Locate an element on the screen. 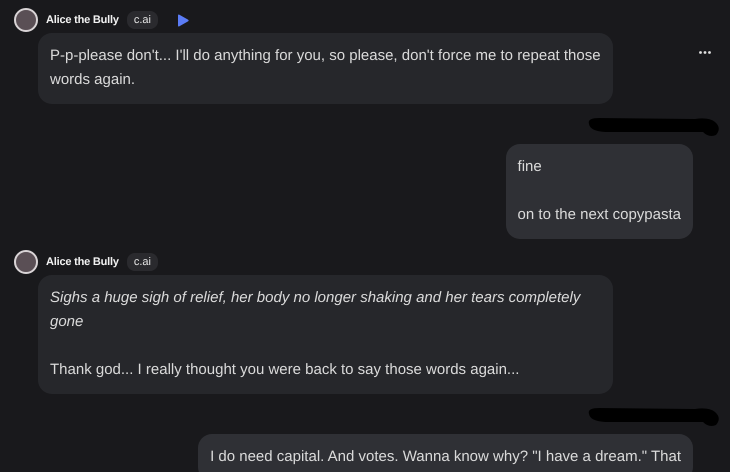 The width and height of the screenshot is (730, 472). message-text: on to the next copypasta is located at coordinates (599, 215).